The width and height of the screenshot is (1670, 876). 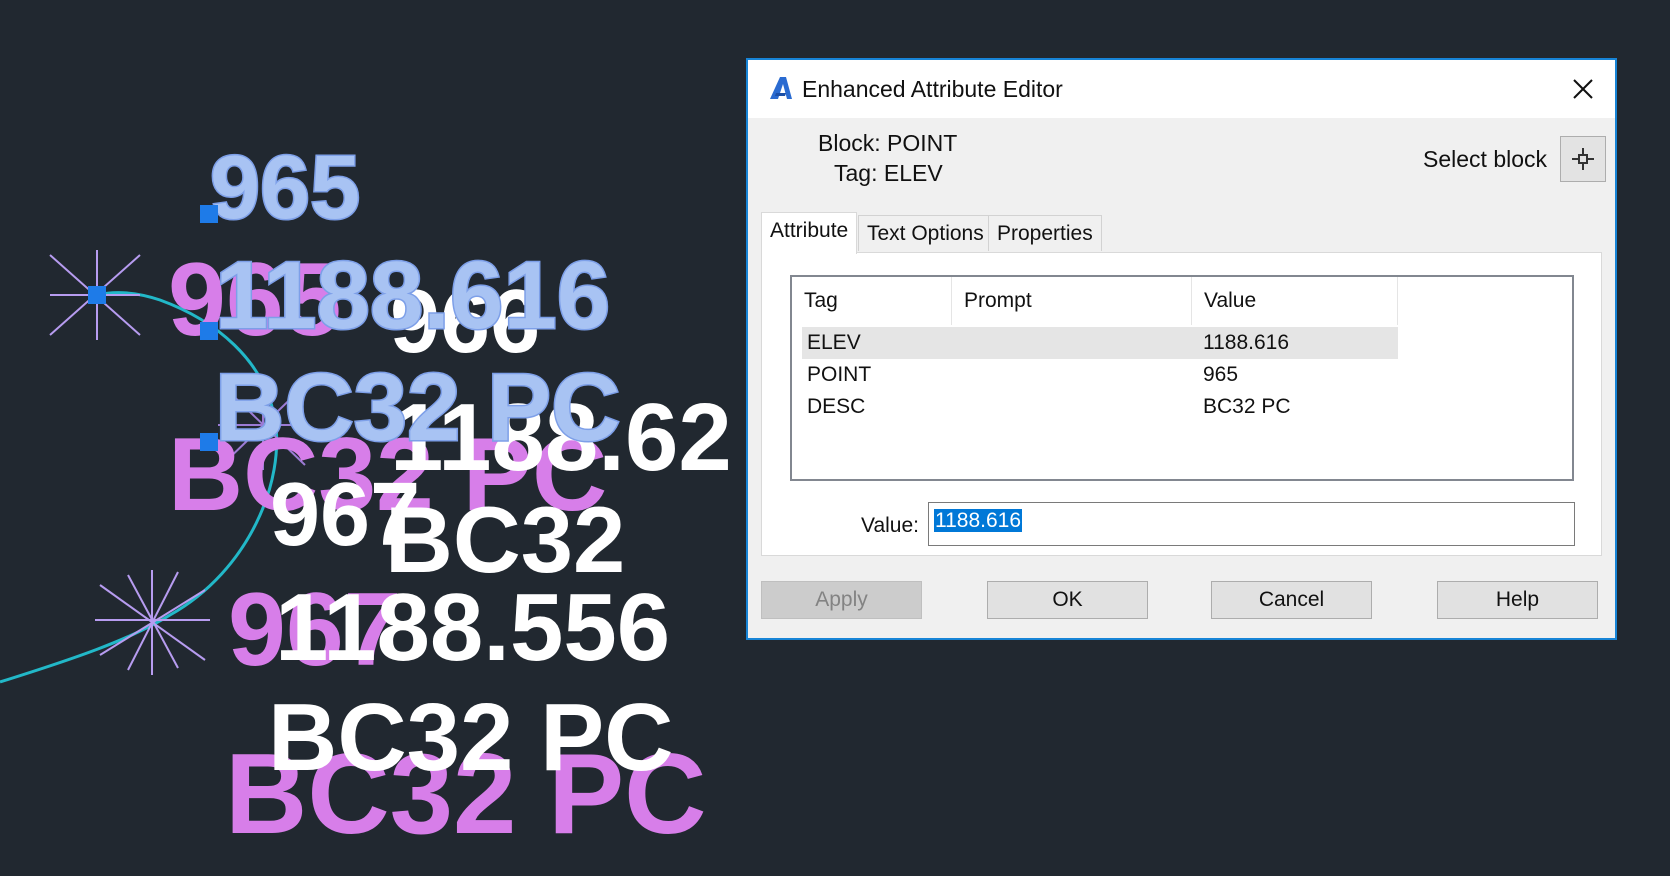 I want to click on cad-text-bc32pc-selected: BC32 PC, so click(x=418, y=408).